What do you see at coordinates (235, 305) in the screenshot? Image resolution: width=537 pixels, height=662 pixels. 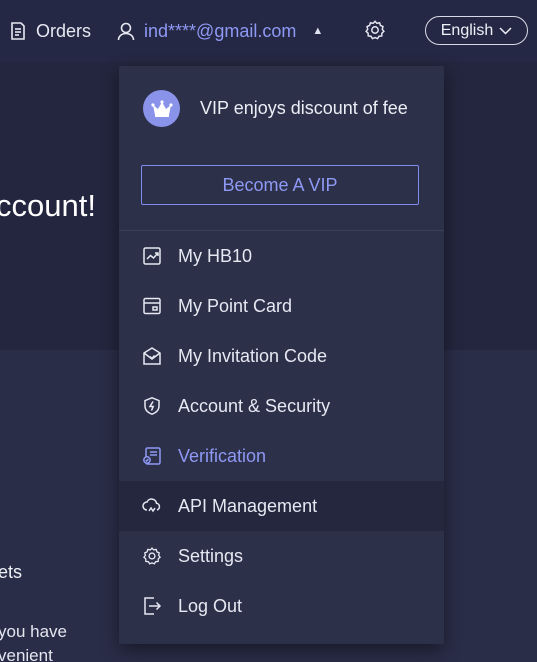 I see `menu-item-label: My Point Card` at bounding box center [235, 305].